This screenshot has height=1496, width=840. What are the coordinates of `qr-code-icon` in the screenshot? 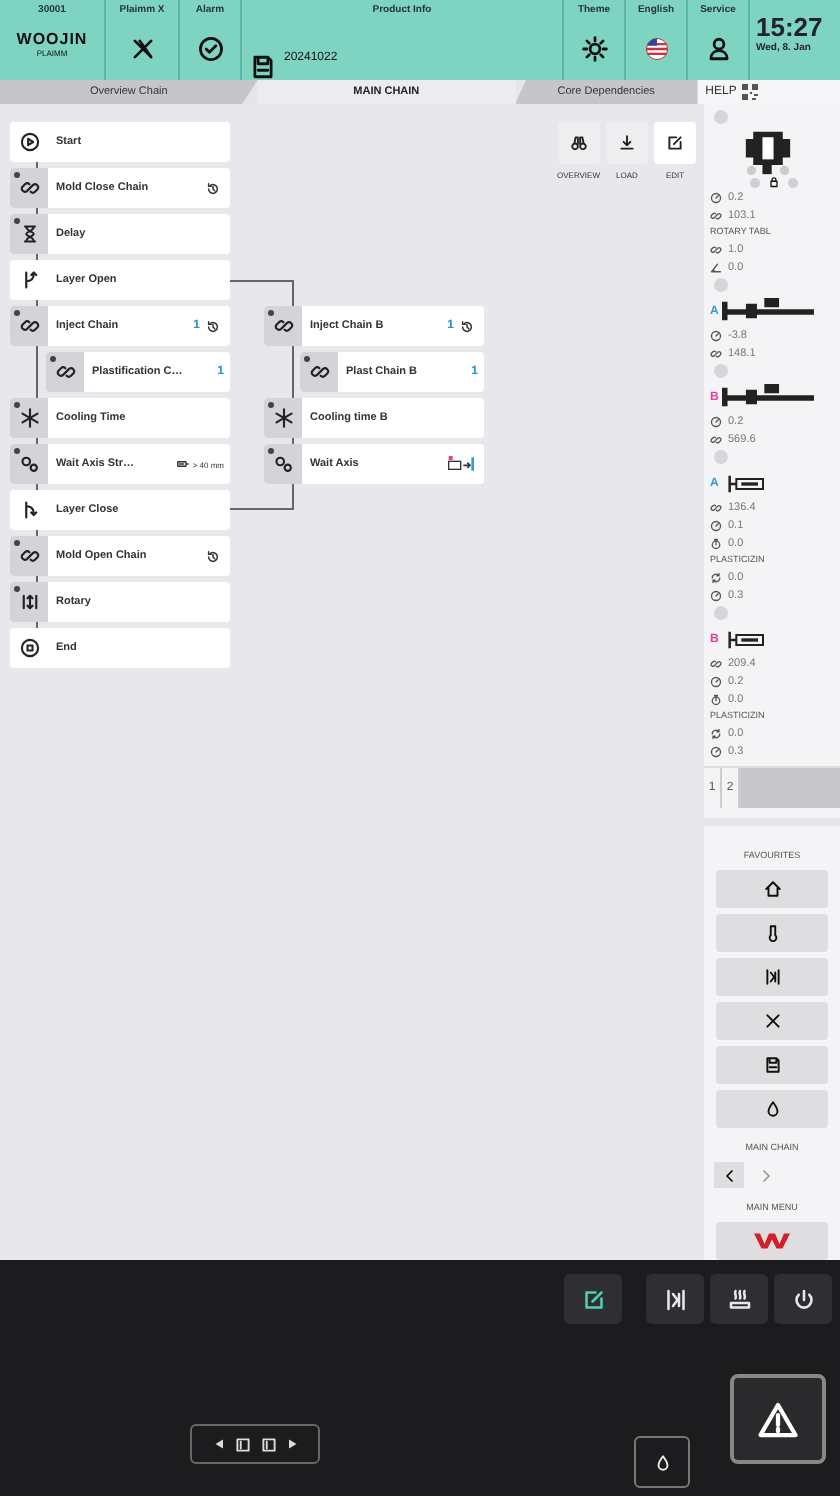 It's located at (750, 92).